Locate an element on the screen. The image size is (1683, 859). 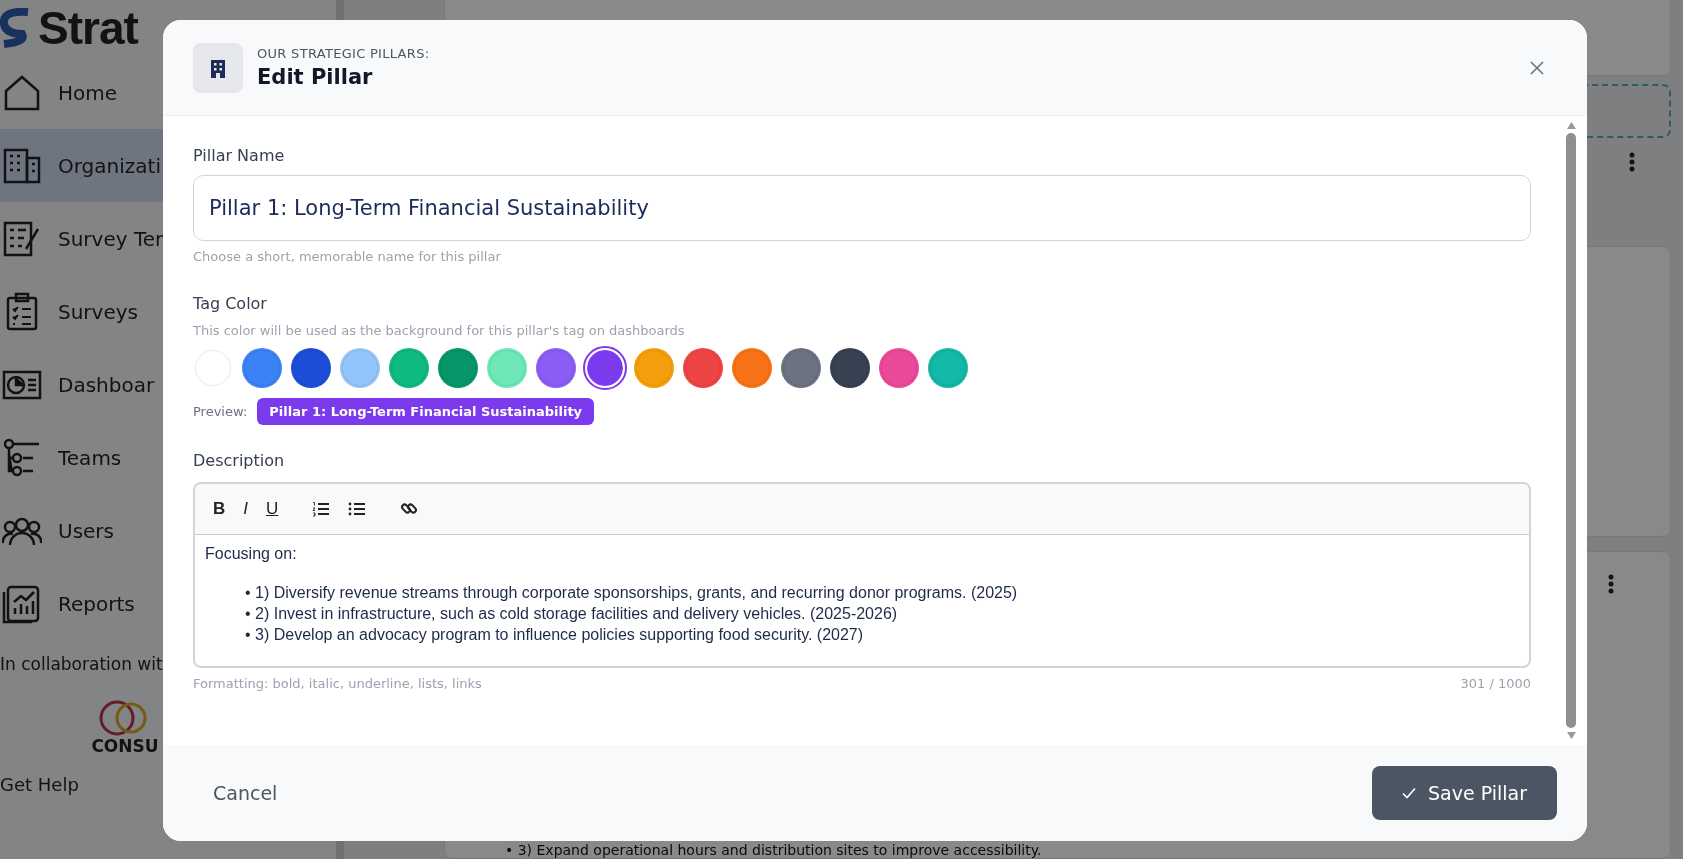
description-text: Focusing on: is located at coordinates (251, 554).